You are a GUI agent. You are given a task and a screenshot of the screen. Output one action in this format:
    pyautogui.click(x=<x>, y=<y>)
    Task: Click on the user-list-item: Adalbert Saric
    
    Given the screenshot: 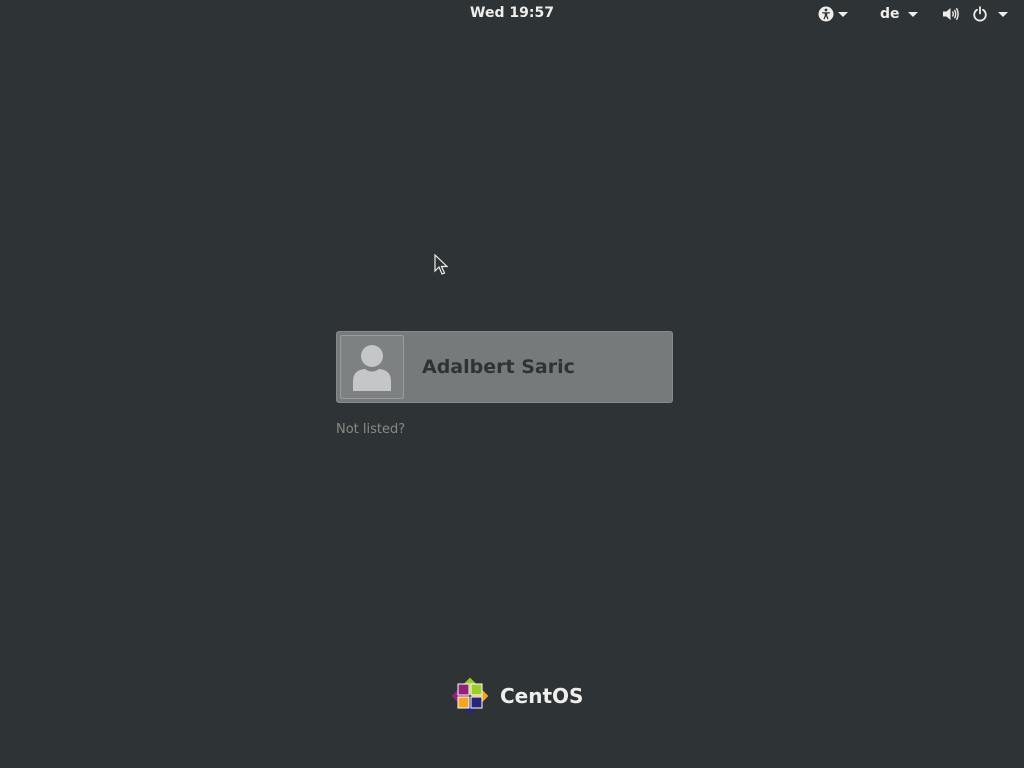 What is the action you would take?
    pyautogui.click(x=504, y=367)
    